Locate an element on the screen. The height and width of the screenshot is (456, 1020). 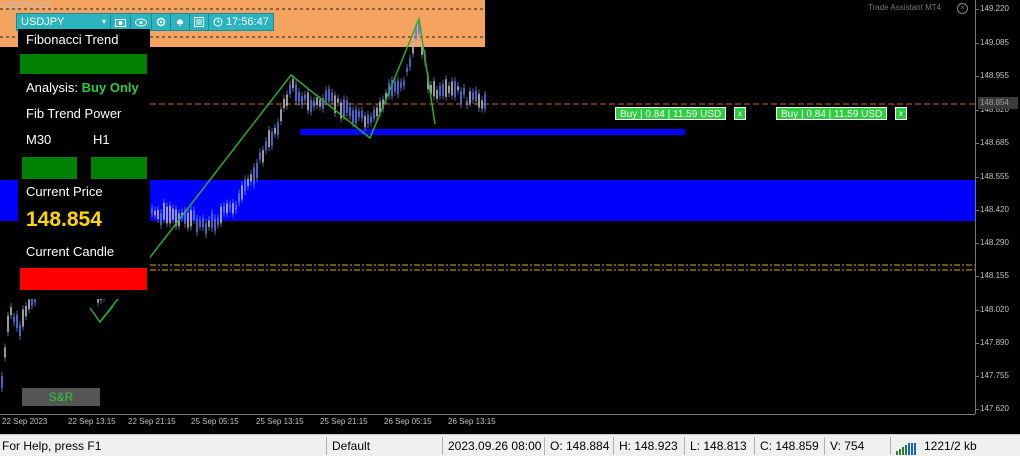
tf-h1-label: H1 is located at coordinates (101, 139).